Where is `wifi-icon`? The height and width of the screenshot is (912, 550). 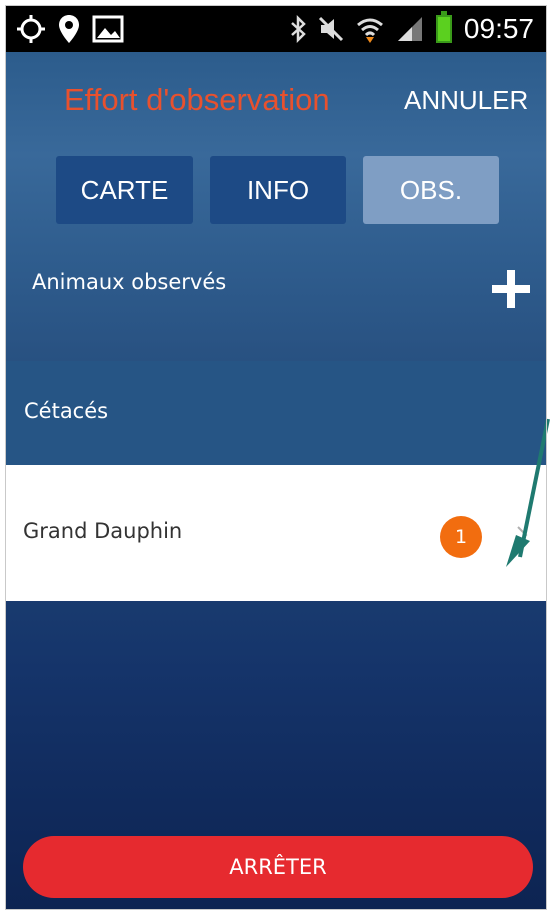
wifi-icon is located at coordinates (369, 30).